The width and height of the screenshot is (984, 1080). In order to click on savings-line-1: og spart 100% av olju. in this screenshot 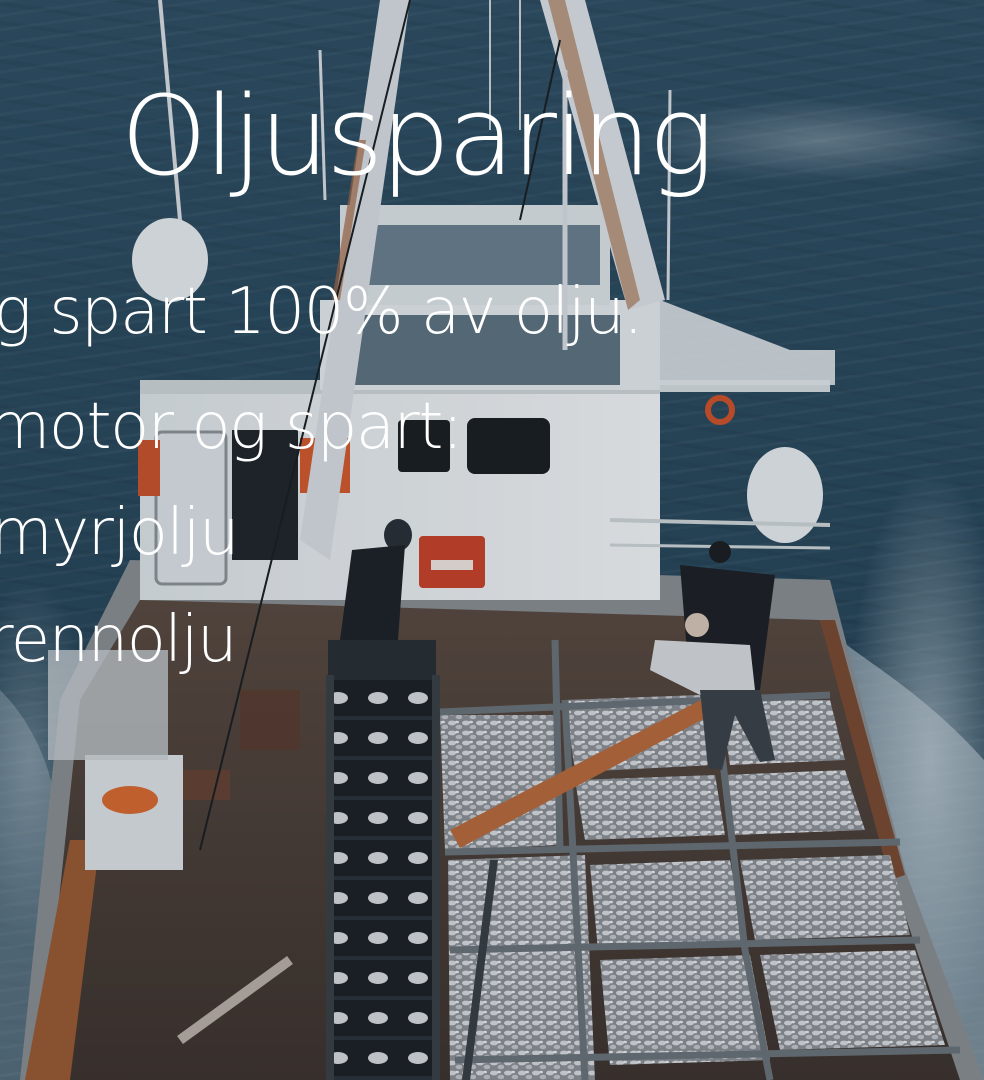, I will do `click(322, 312)`.